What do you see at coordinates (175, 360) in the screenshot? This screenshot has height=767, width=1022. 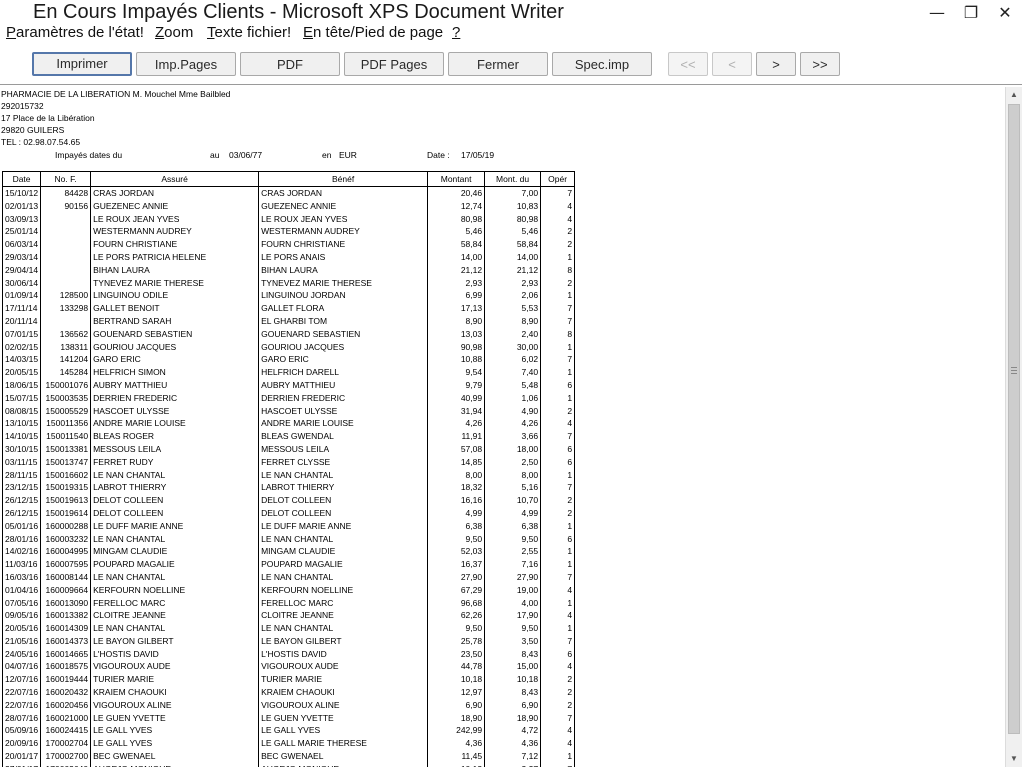 I see `cell-insured: GARO ERIC` at bounding box center [175, 360].